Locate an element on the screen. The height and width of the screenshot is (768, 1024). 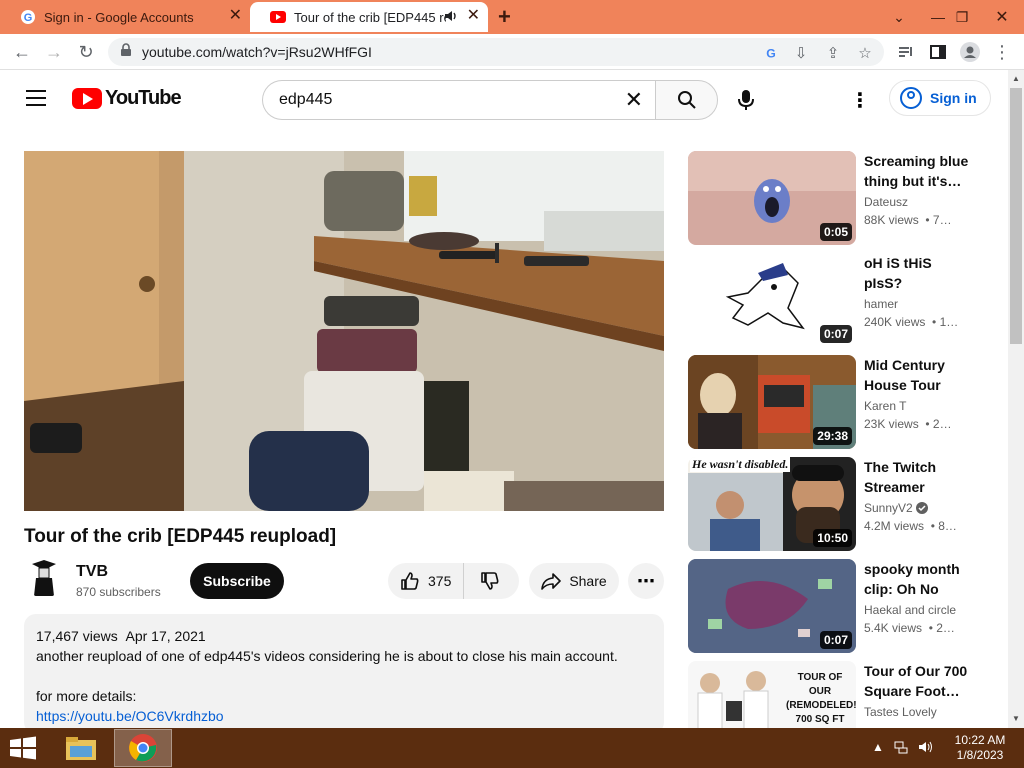
scroll-up-arrow-icon: ▲ is located at coordinates (1016, 78).